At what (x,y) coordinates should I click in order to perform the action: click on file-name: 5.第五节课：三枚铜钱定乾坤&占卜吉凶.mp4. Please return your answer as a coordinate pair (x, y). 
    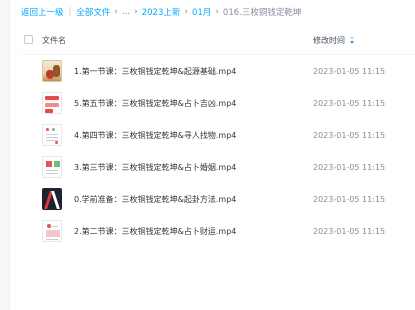
    Looking at the image, I should click on (155, 103).